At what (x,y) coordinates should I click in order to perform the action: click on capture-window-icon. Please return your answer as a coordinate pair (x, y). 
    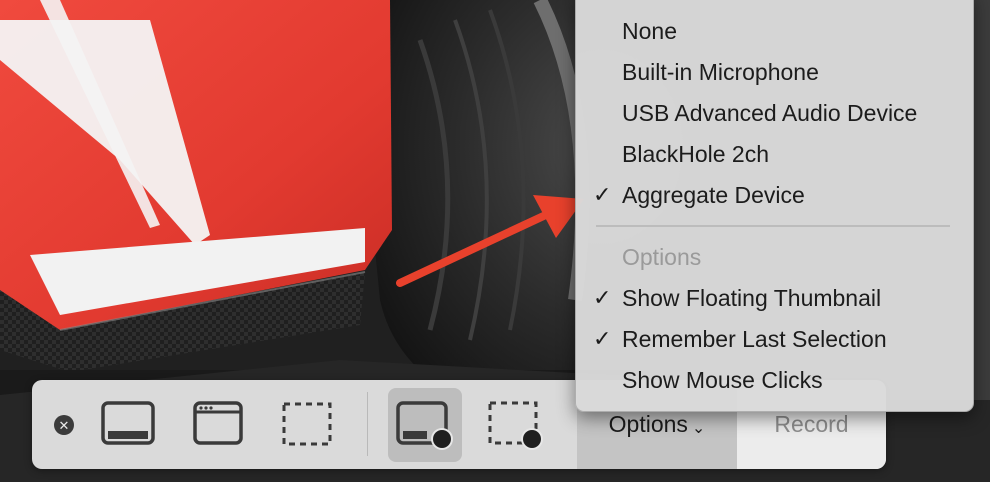
    Looking at the image, I should click on (218, 423).